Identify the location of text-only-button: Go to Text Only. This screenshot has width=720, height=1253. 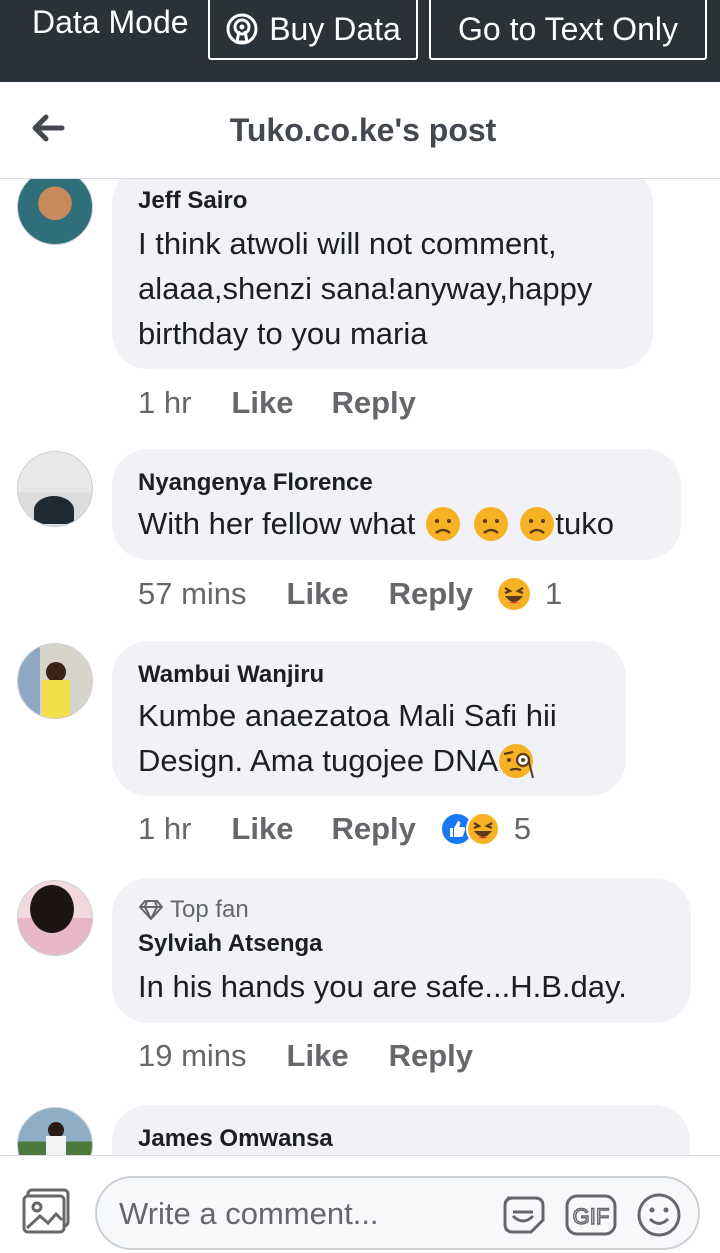
(568, 30).